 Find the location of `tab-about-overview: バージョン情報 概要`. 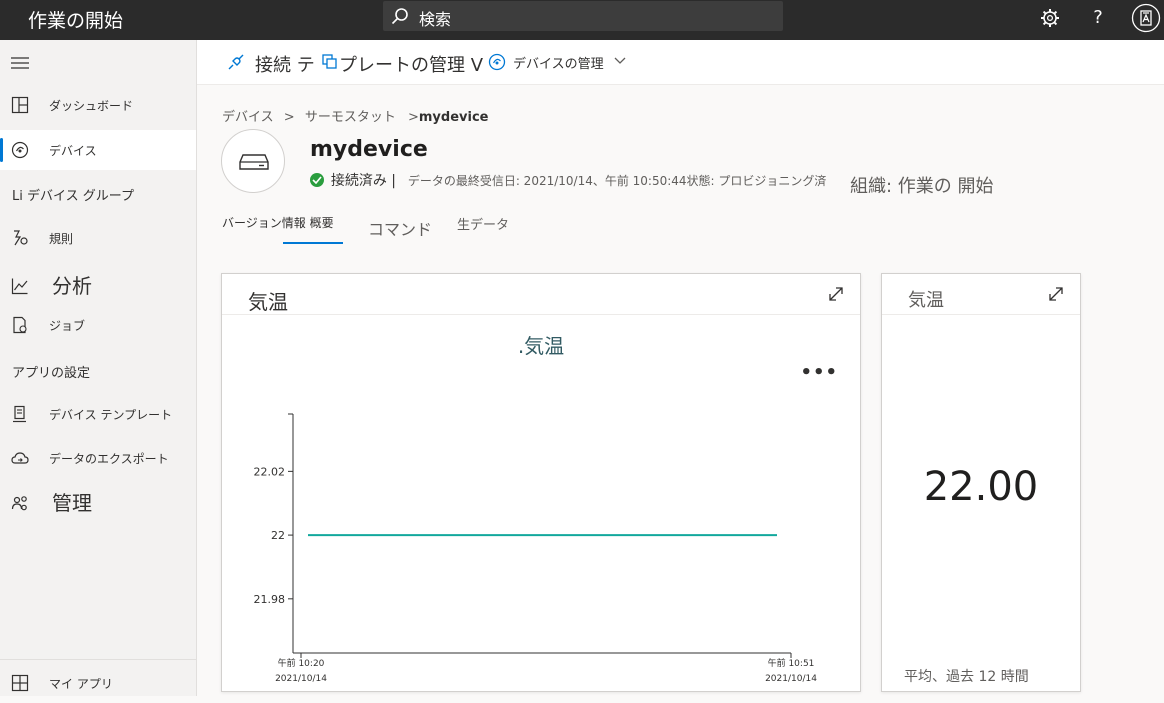

tab-about-overview: バージョン情報 概要 is located at coordinates (278, 222).